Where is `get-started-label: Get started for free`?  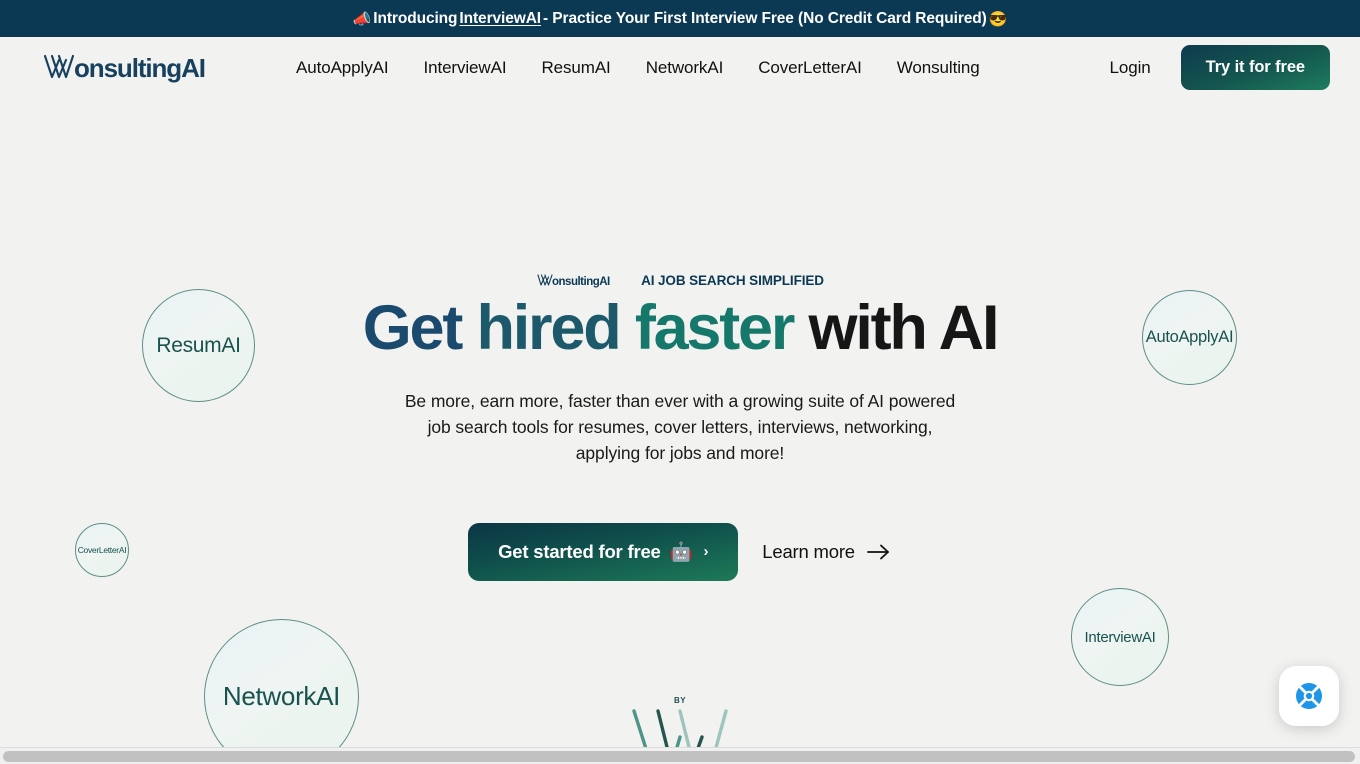 get-started-label: Get started for free is located at coordinates (579, 551).